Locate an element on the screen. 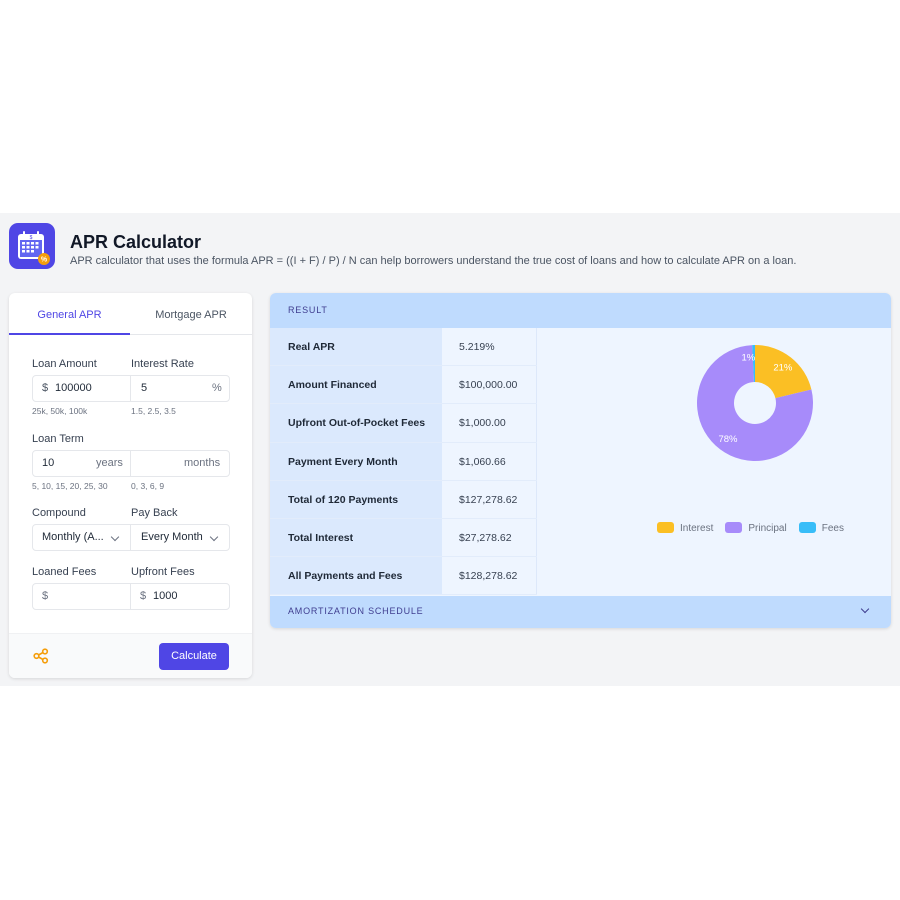 The height and width of the screenshot is (900, 900). result-row-label: Upfront Out-of-Pocket Fees is located at coordinates (356, 423).